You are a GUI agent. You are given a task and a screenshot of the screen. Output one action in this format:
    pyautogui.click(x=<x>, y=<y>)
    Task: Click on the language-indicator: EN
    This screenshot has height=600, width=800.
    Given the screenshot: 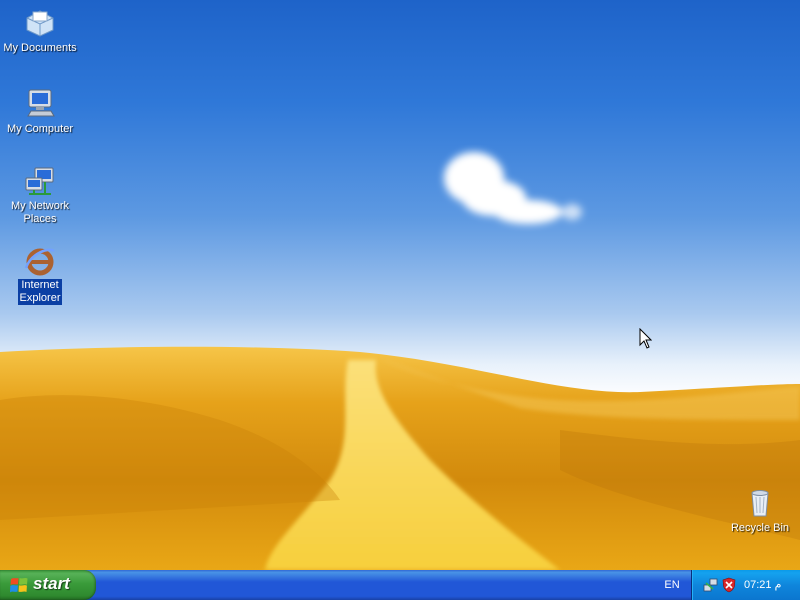 What is the action you would take?
    pyautogui.click(x=672, y=585)
    